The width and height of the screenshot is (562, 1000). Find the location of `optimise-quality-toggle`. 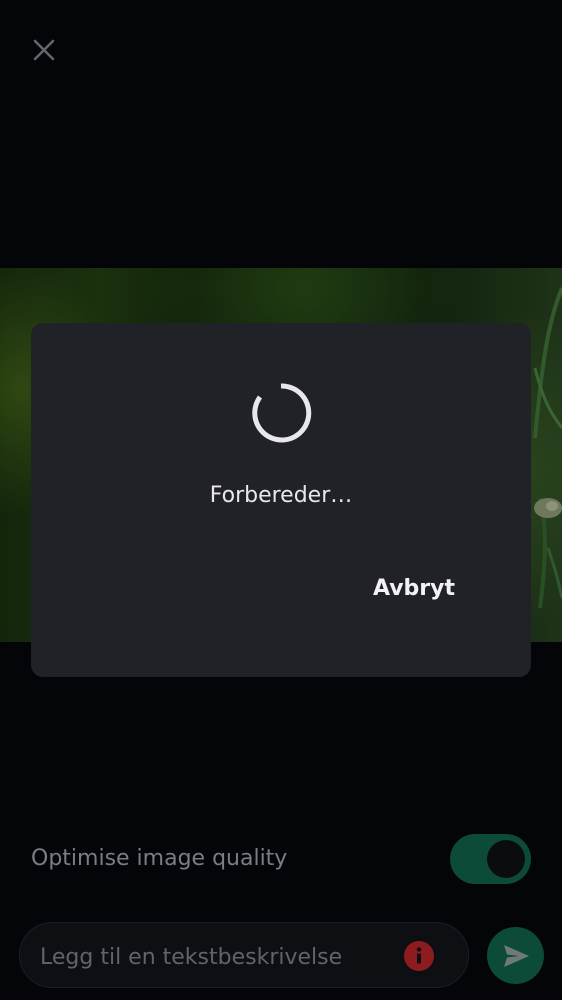

optimise-quality-toggle is located at coordinates (490, 859).